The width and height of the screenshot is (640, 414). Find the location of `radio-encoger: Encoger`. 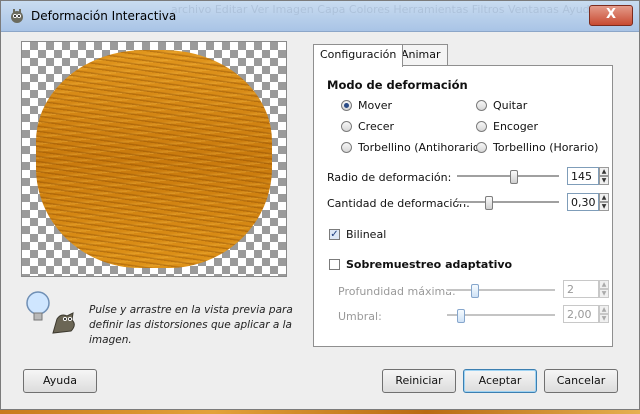

radio-encoger: Encoger is located at coordinates (507, 126).